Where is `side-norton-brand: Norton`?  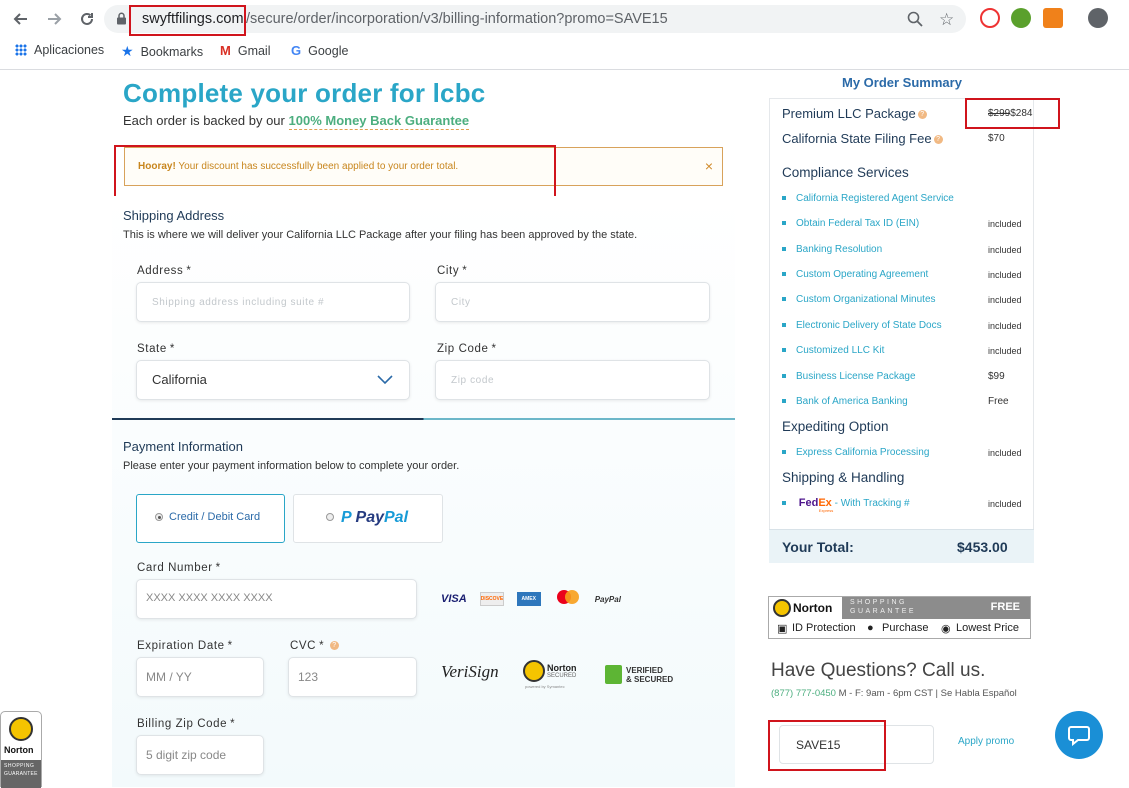 side-norton-brand: Norton is located at coordinates (19, 750).